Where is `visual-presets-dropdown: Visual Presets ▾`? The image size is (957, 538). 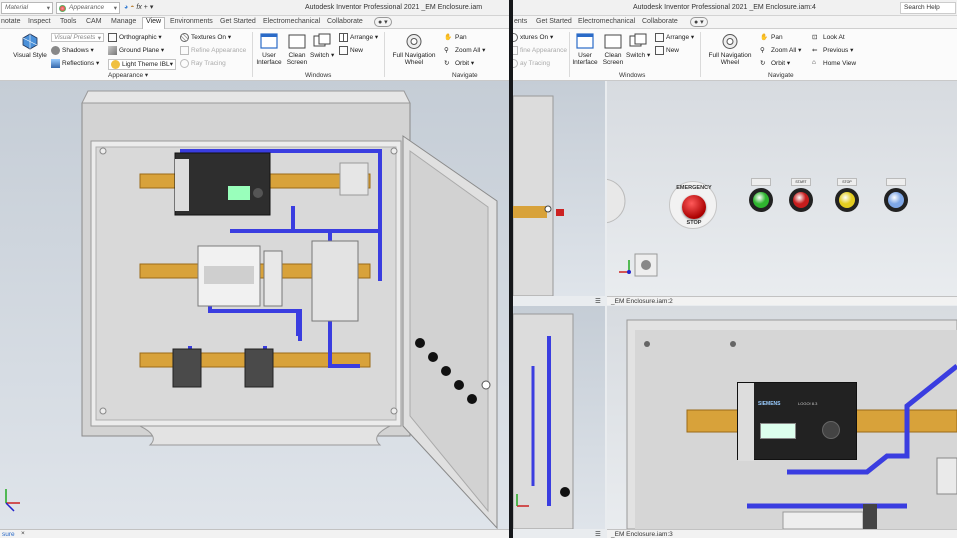
visual-presets-dropdown: Visual Presets ▾ is located at coordinates (77, 37).